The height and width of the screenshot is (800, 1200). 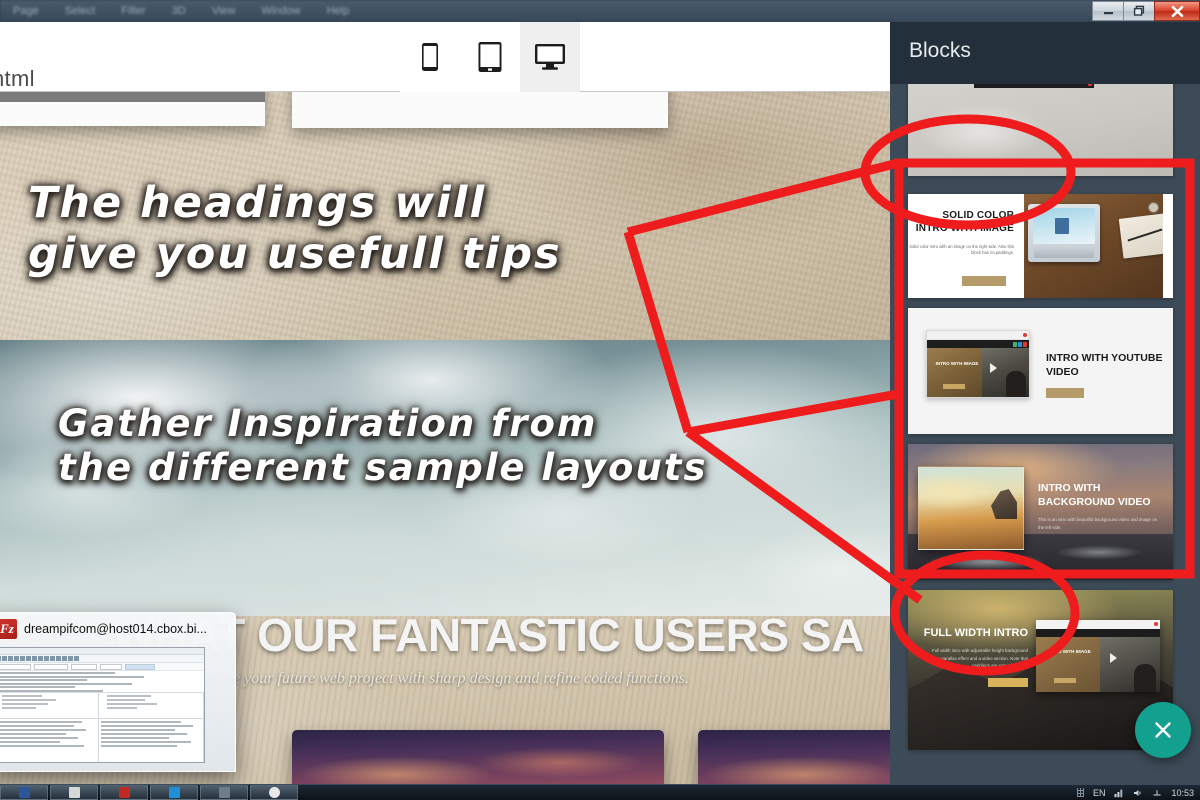 What do you see at coordinates (151, 706) in the screenshot?
I see `fz-remote-tree` at bounding box center [151, 706].